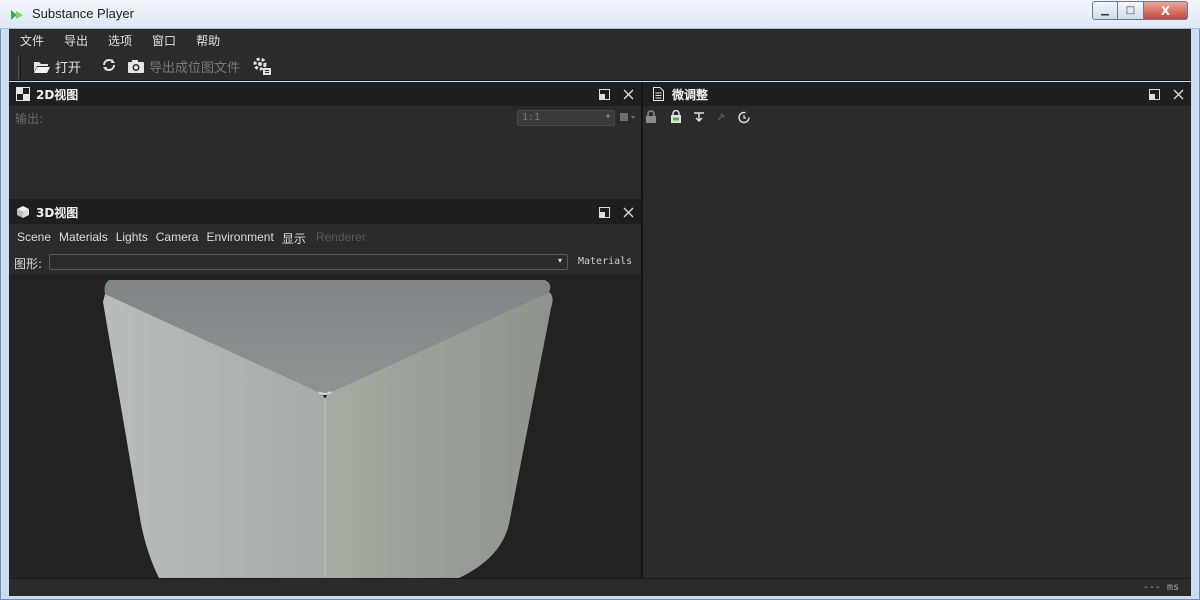  Describe the element at coordinates (132, 238) in the screenshot. I see `menu-lights: Lights` at that location.